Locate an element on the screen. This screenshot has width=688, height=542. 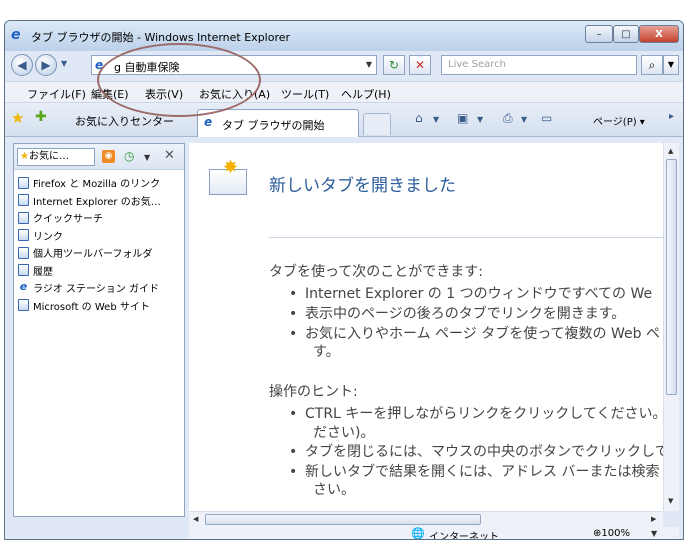
favorite-item: 履歴 is located at coordinates (100, 271).